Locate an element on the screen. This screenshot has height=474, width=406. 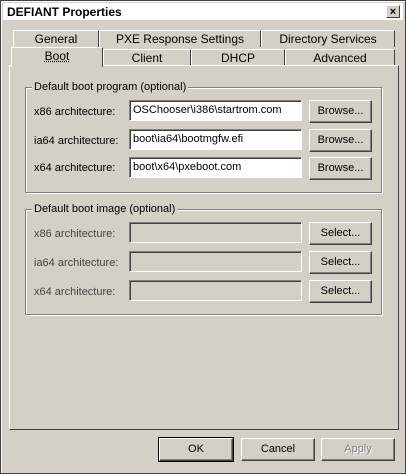
title-bar: DEFIANT Properties × is located at coordinates (203, 11).